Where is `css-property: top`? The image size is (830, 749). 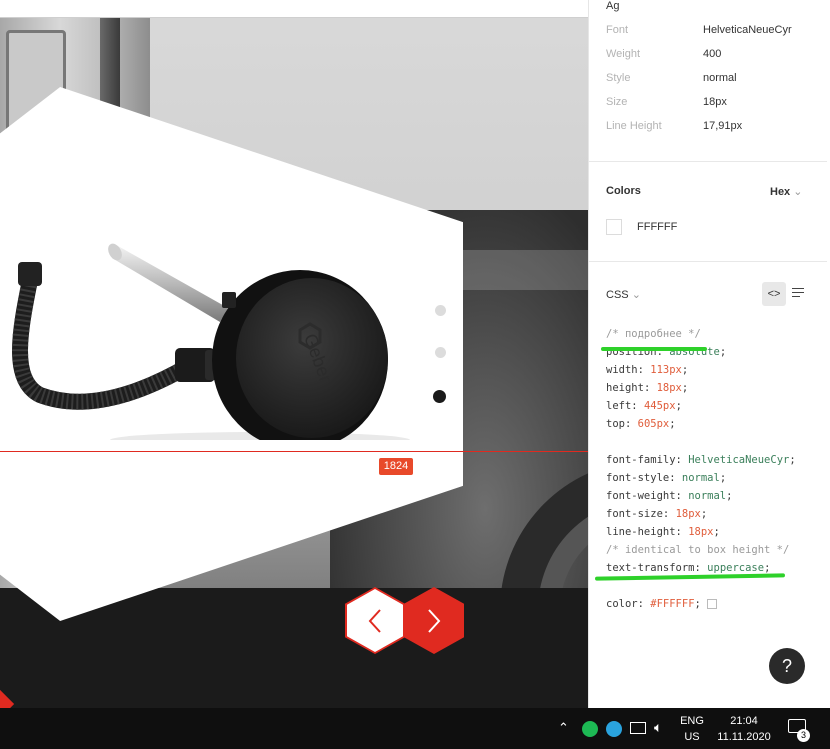
css-property: top is located at coordinates (615, 424).